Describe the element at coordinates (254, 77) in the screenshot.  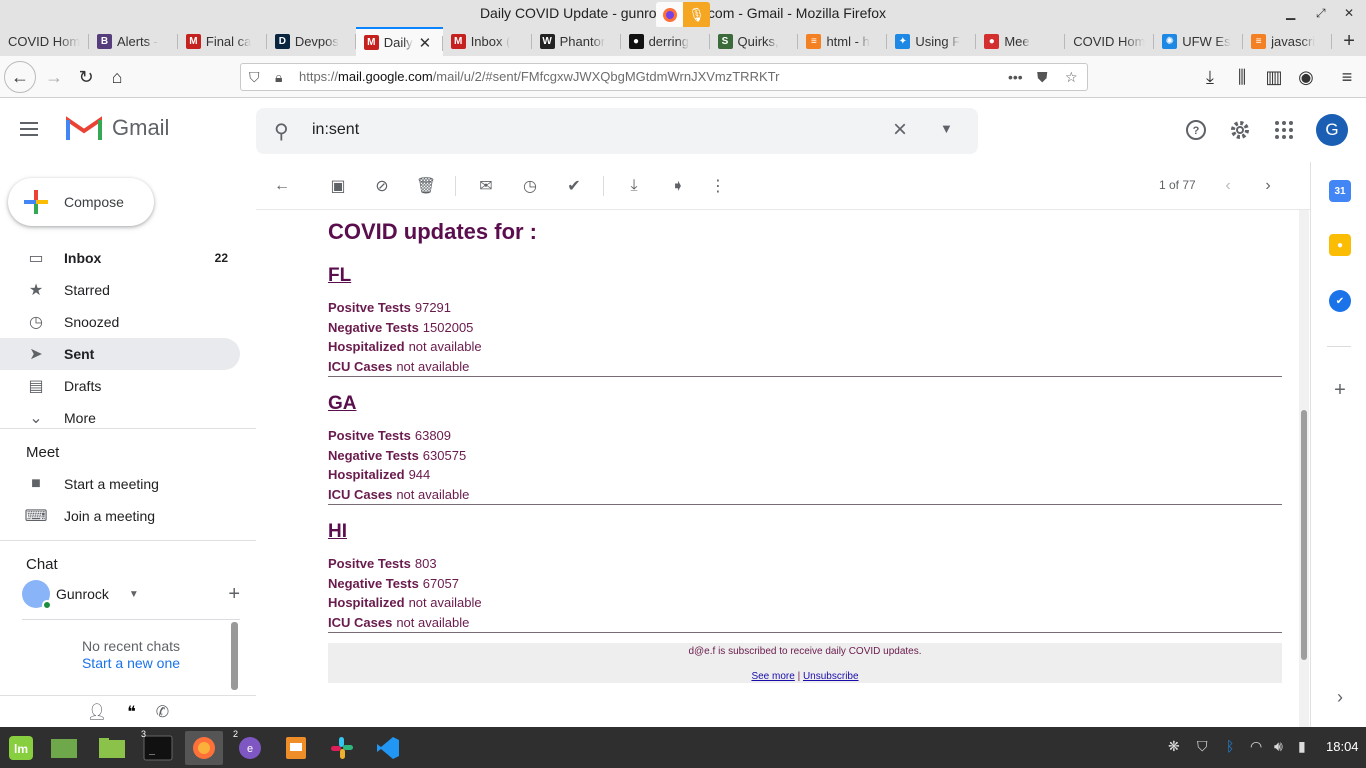
I see `shield-icon: ⛉` at that location.